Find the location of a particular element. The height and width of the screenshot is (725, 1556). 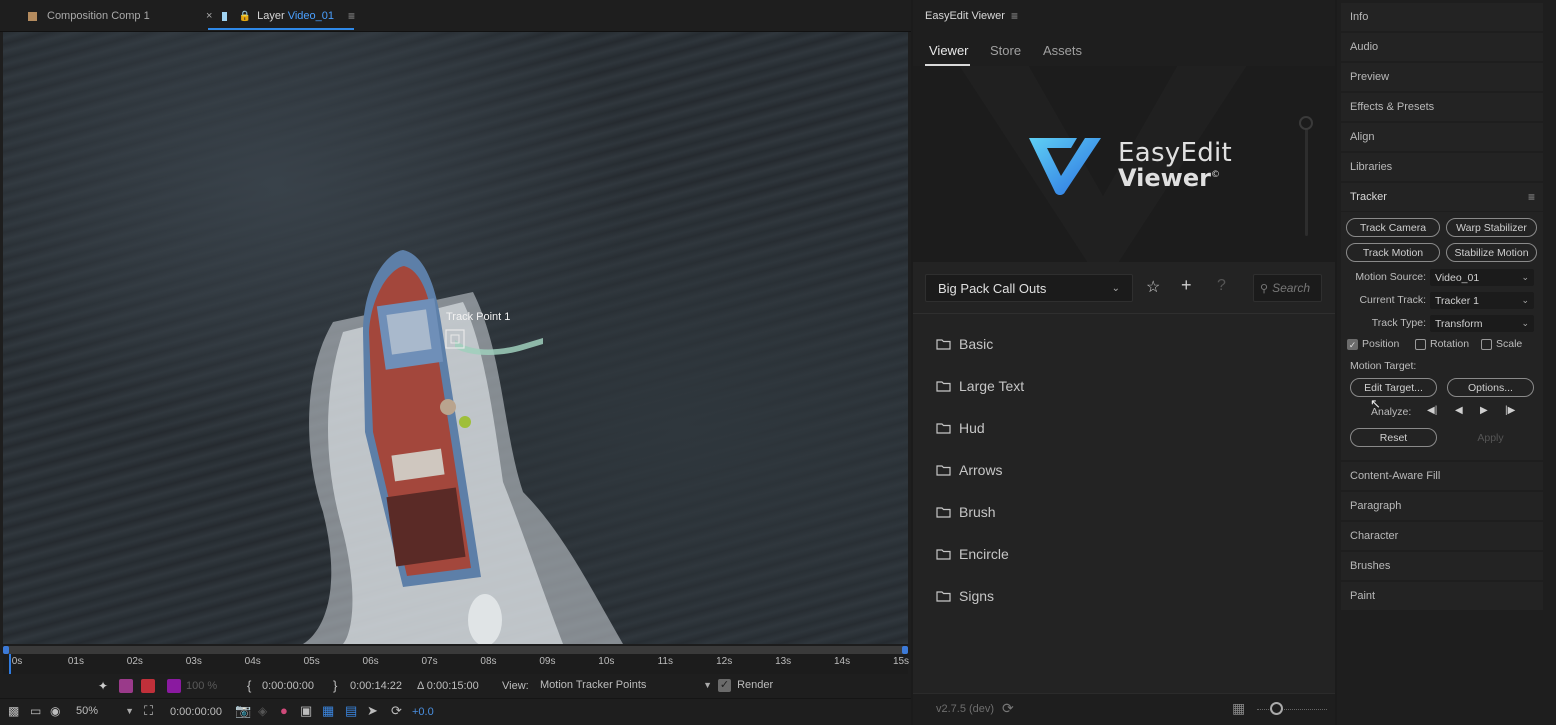

reset-exposure-icon: ⟳ is located at coordinates (396, 711).